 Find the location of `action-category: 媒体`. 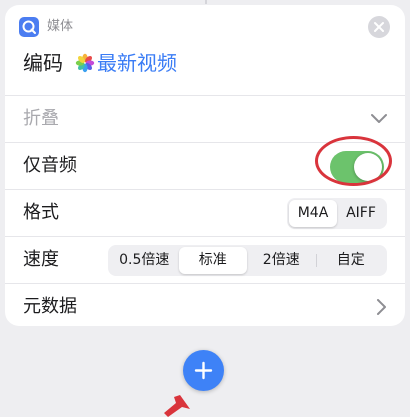

action-category: 媒体 is located at coordinates (60, 26).